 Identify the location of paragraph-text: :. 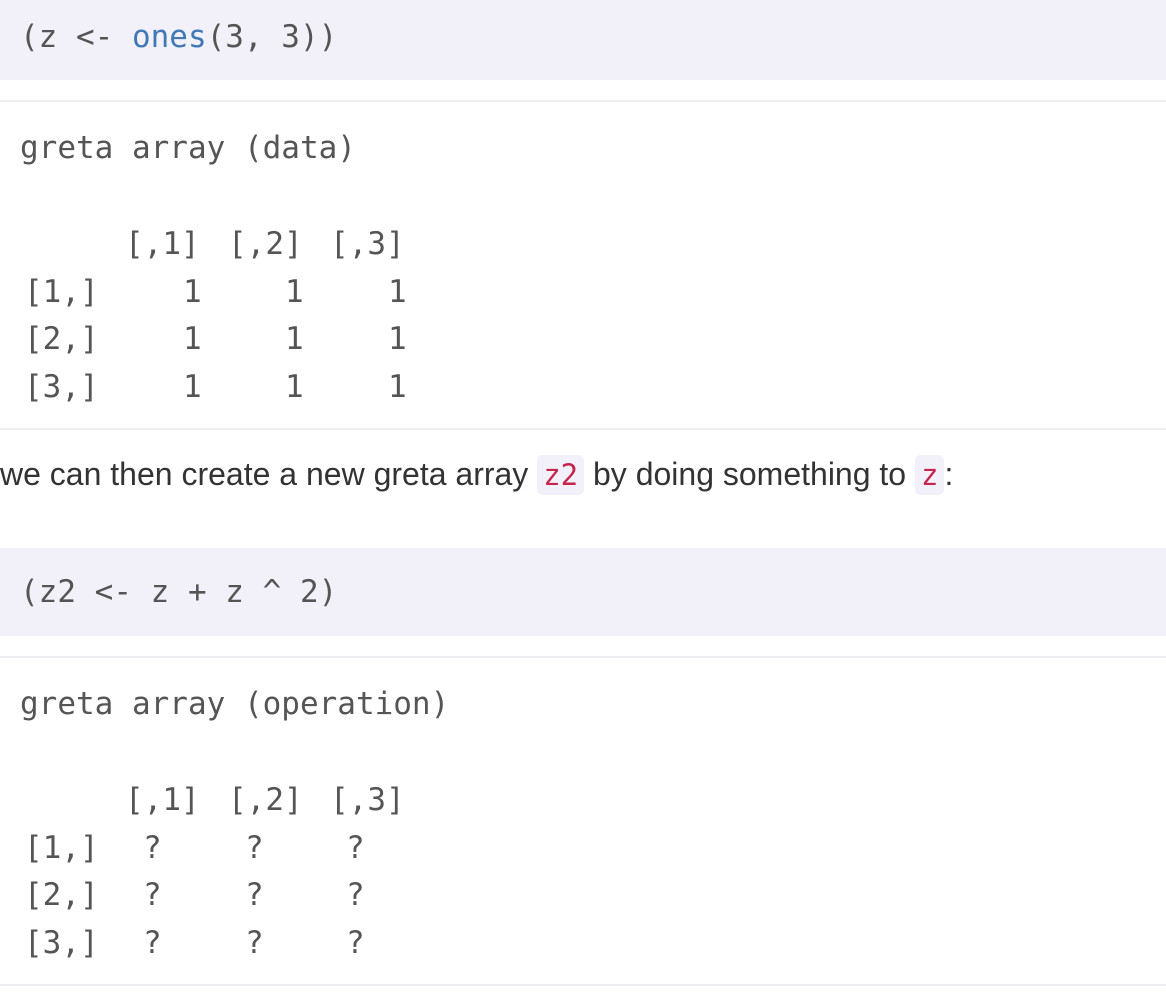
(949, 474).